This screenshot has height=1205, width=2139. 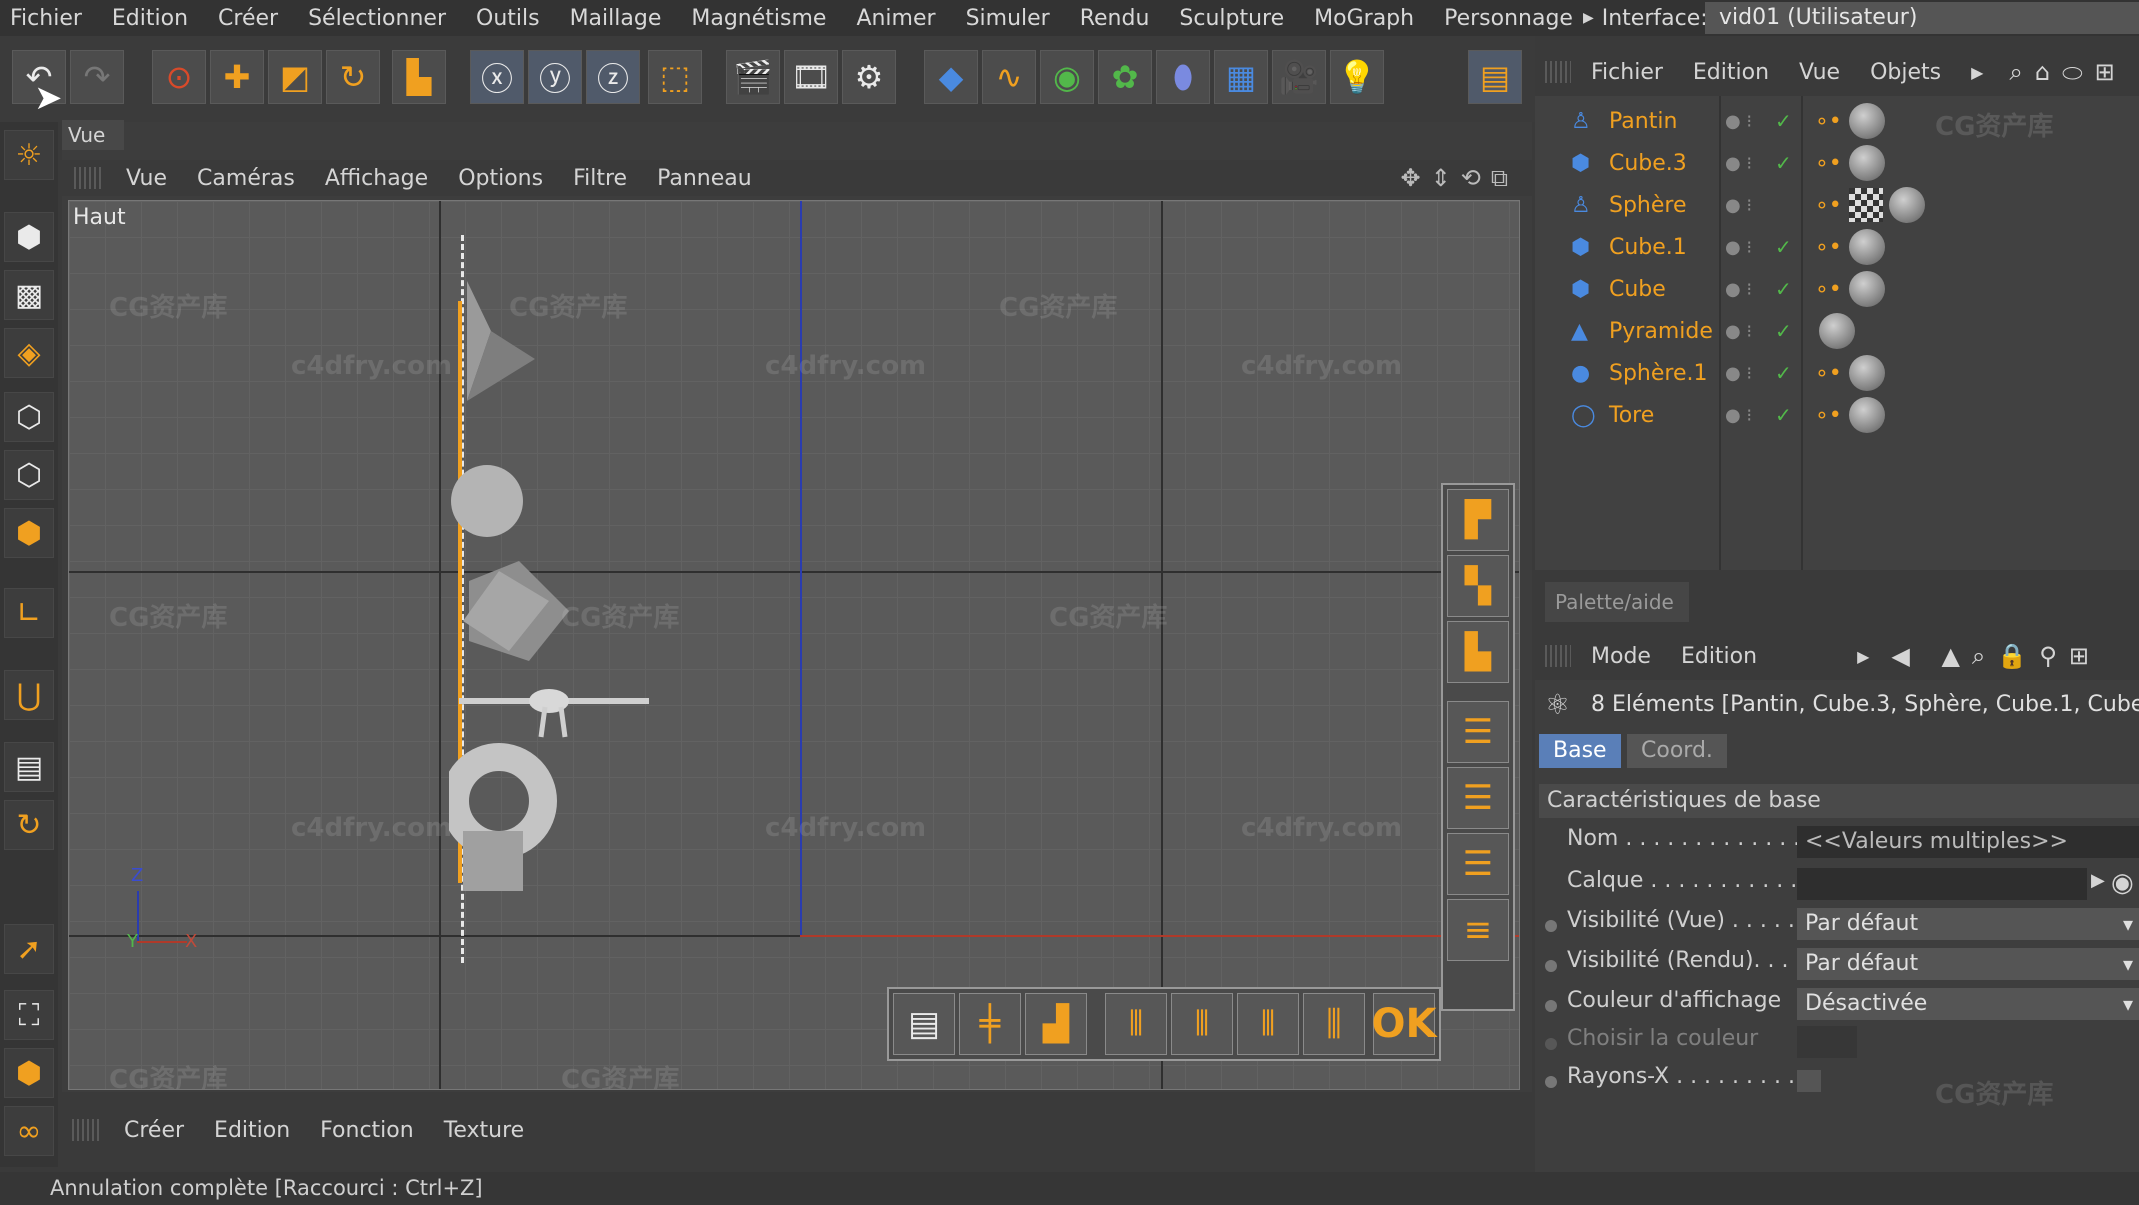 I want to click on add-spline-icon: ∿, so click(x=1009, y=77).